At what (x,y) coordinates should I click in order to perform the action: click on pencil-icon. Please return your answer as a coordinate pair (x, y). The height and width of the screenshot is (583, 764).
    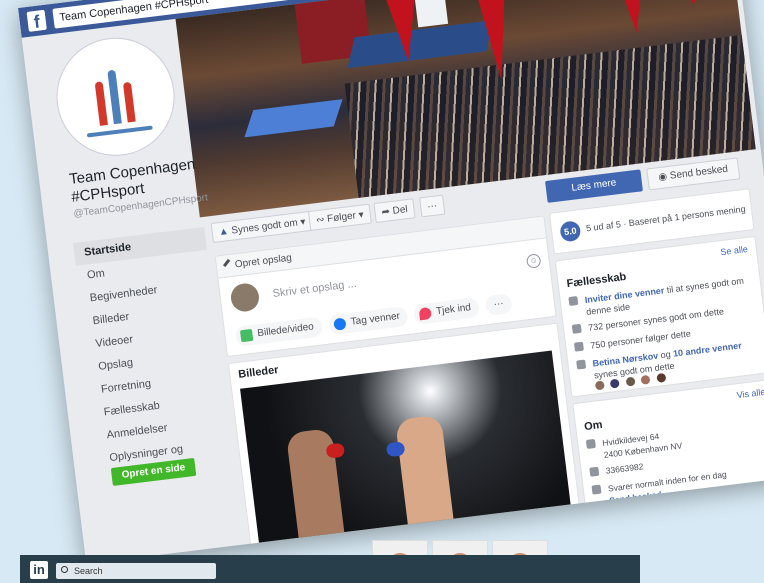
    Looking at the image, I should click on (226, 263).